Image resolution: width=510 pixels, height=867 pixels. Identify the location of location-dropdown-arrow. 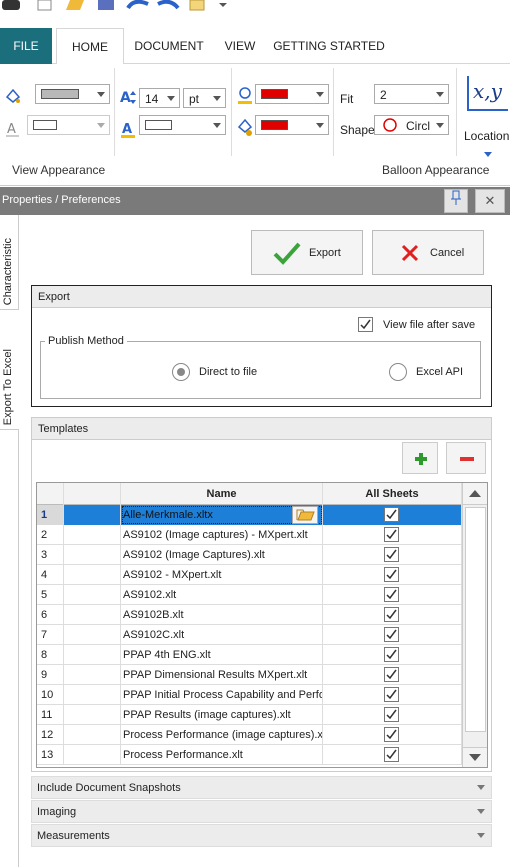
(488, 154).